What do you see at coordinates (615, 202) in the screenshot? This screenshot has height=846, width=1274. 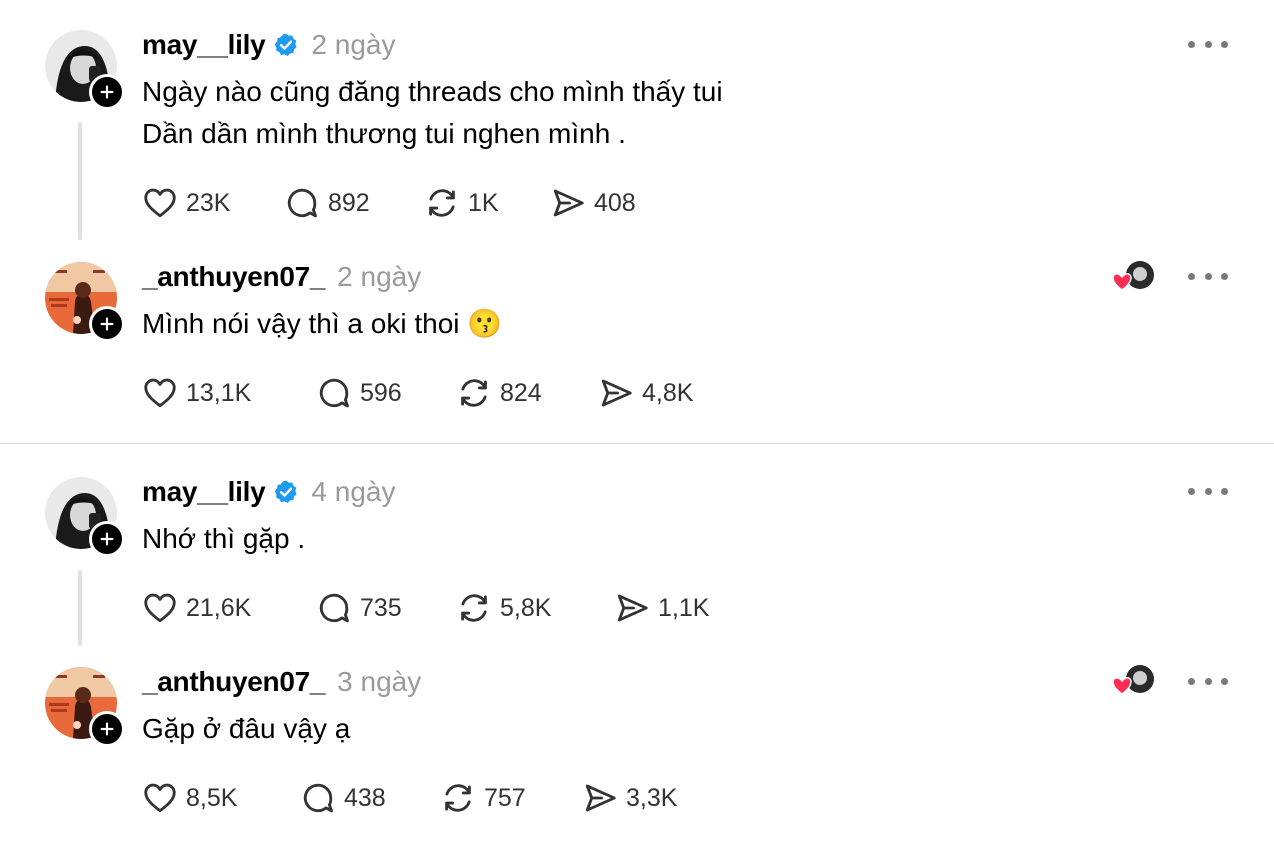 I see `share-count: 408` at bounding box center [615, 202].